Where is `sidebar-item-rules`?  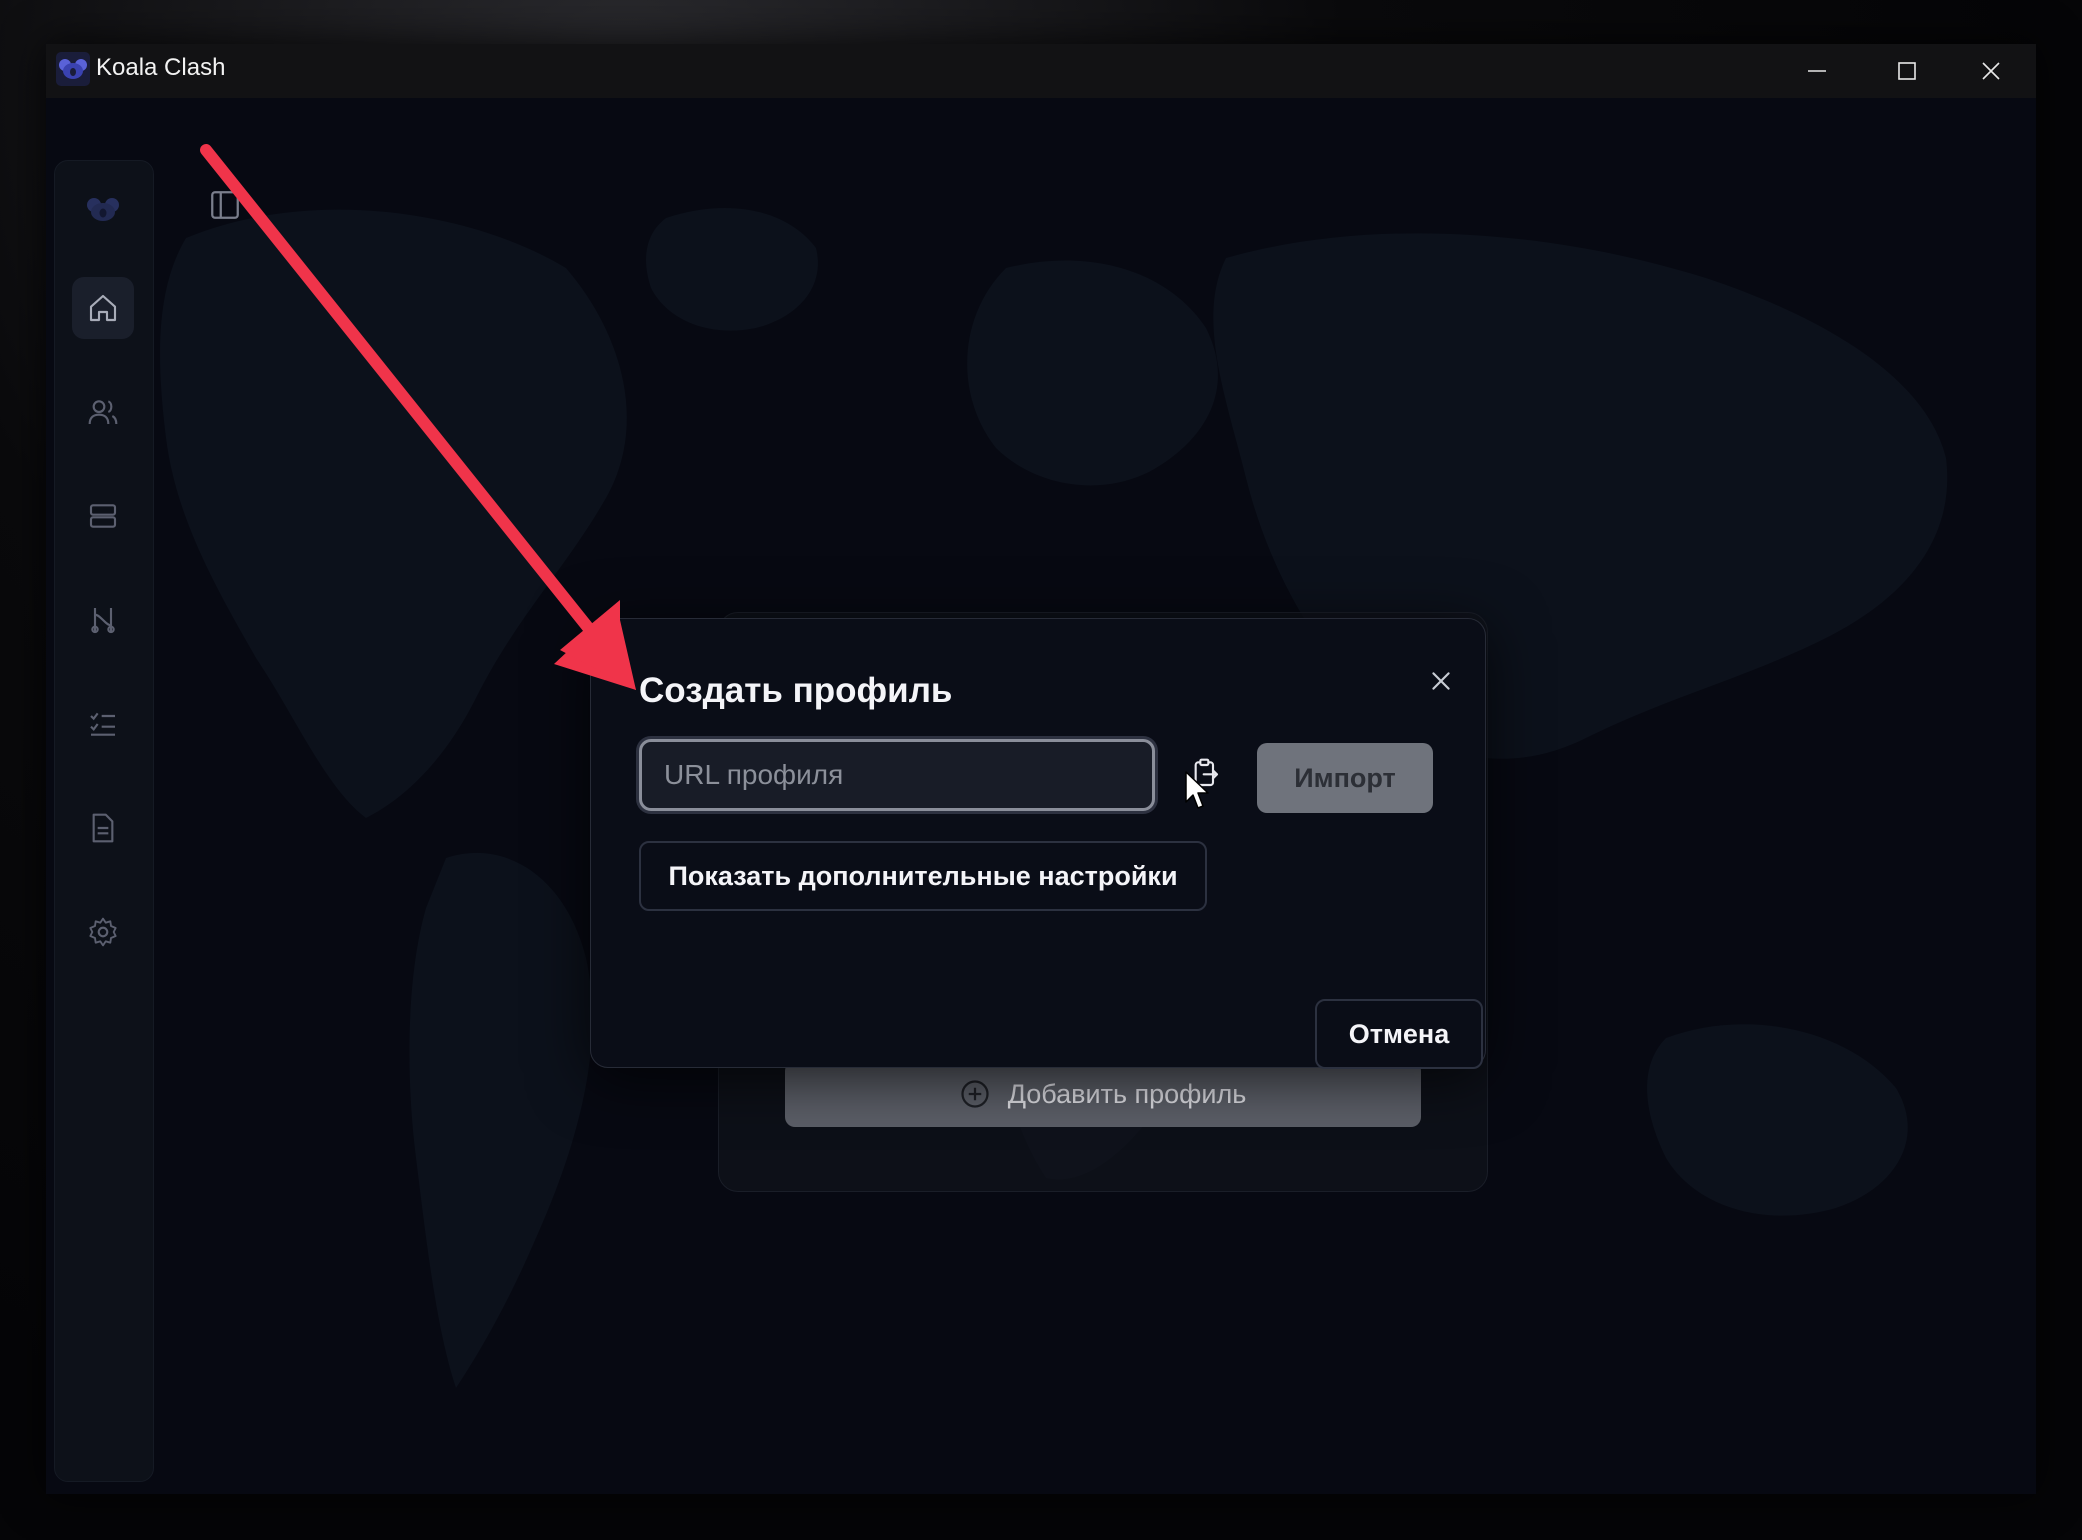 sidebar-item-rules is located at coordinates (103, 724).